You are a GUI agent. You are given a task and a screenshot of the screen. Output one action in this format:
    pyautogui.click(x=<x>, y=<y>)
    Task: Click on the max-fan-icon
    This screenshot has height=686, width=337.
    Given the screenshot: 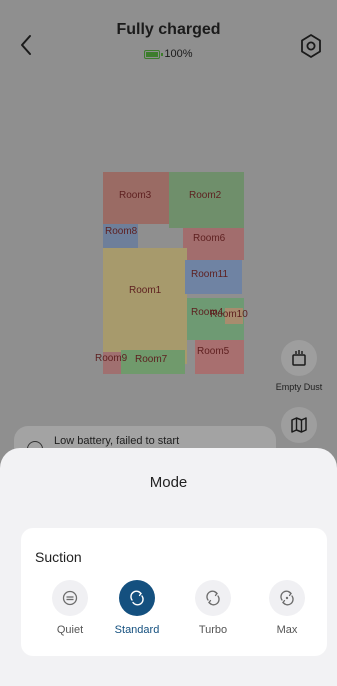 What is the action you would take?
    pyautogui.click(x=287, y=598)
    